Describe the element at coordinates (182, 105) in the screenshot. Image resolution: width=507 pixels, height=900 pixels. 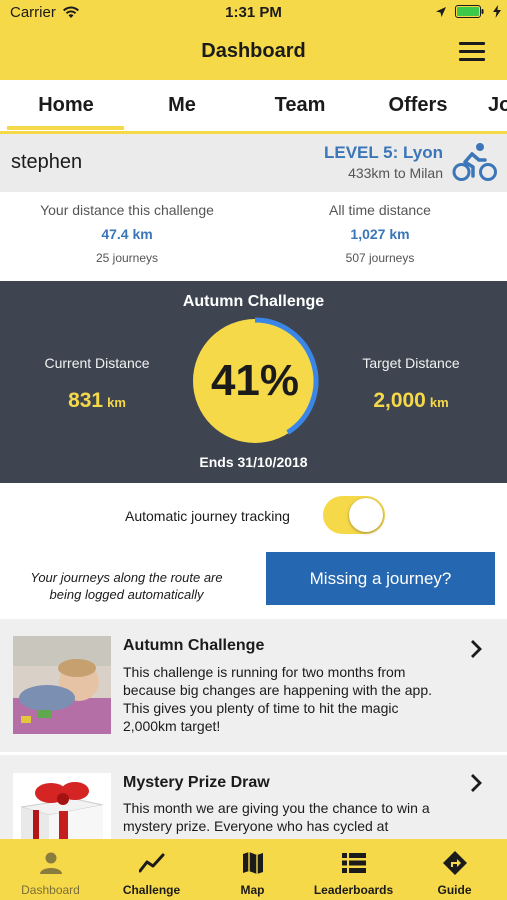
I see `tab-me: Me` at that location.